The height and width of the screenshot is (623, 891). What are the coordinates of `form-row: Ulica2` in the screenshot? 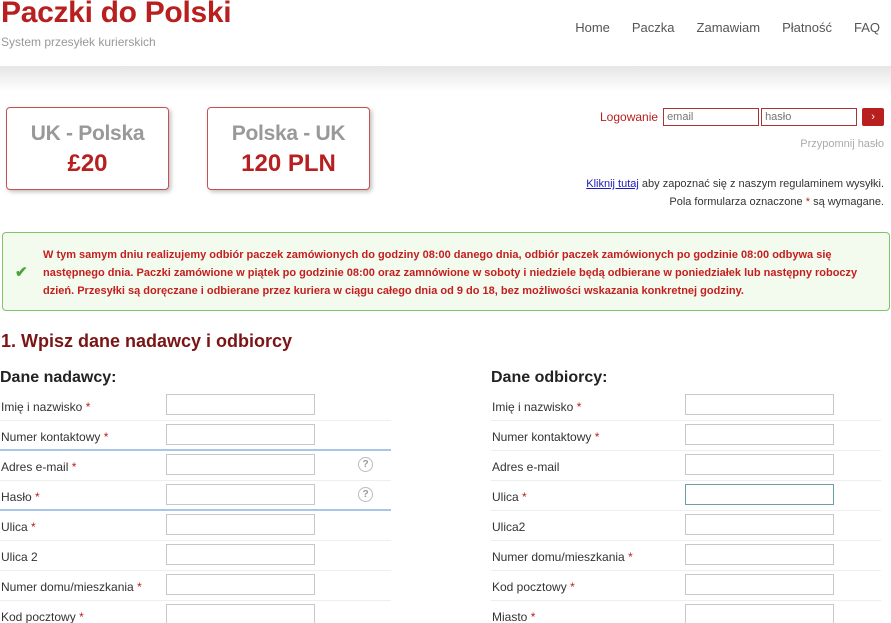 It's located at (686, 526).